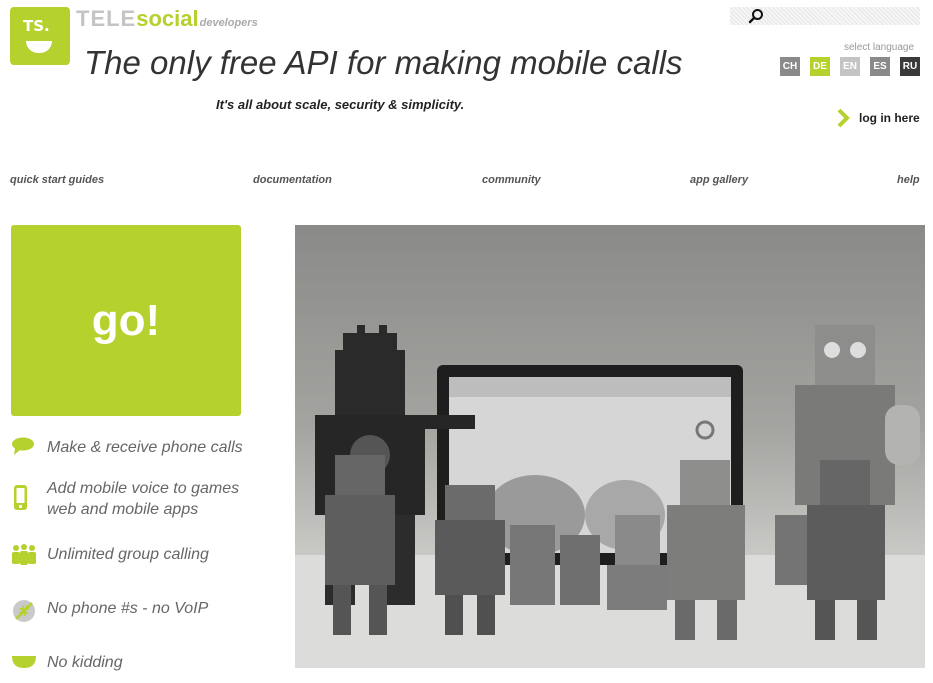 The width and height of the screenshot is (933, 683). I want to click on search-icon, so click(756, 16).